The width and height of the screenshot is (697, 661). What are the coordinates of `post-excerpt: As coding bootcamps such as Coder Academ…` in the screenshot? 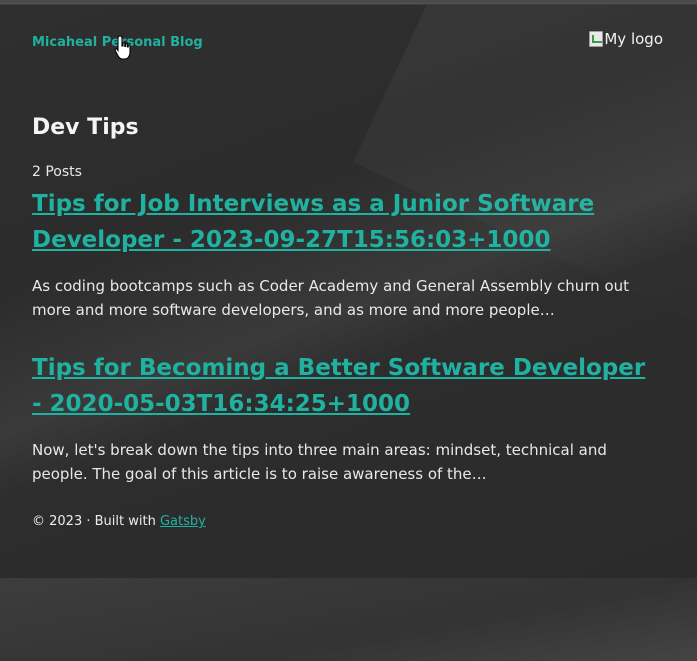 It's located at (331, 298).